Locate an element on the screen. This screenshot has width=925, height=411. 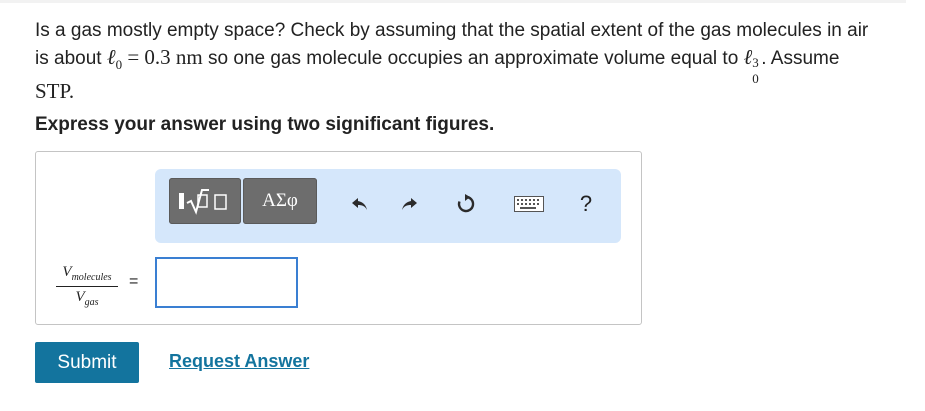
answer-input is located at coordinates (226, 282).